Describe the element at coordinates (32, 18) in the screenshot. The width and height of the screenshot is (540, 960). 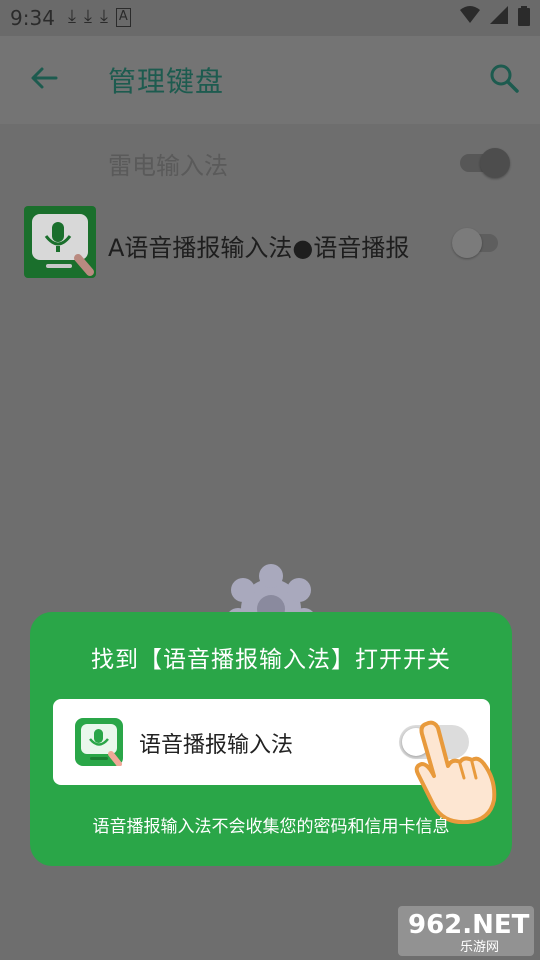
I see `status-time: 9:34` at that location.